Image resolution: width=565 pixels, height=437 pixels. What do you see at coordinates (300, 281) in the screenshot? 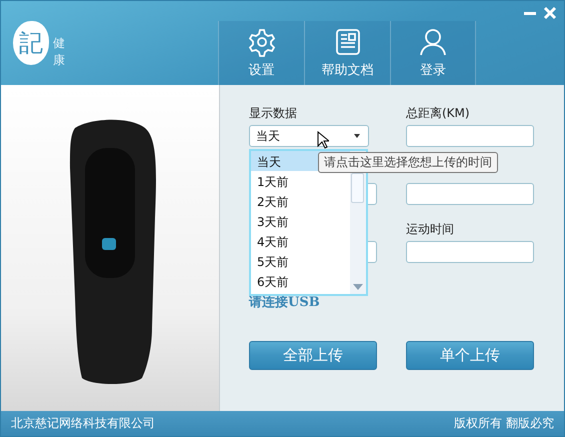
I see `dropdown-option: 6天前` at bounding box center [300, 281].